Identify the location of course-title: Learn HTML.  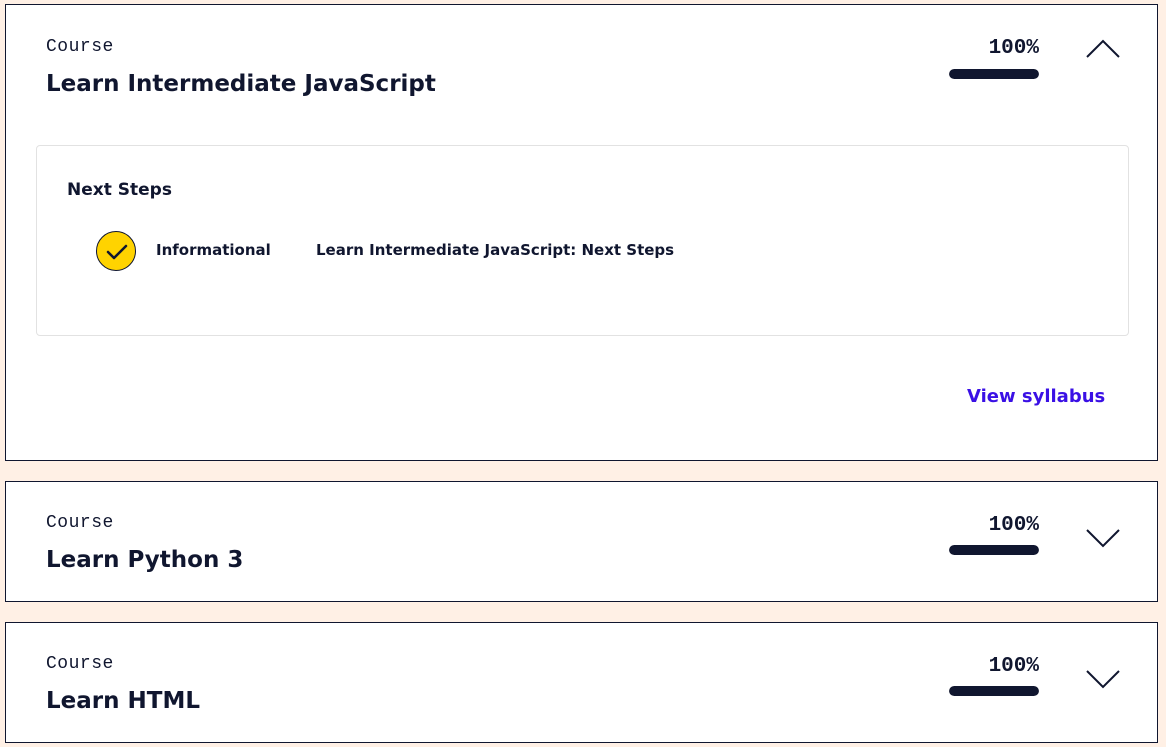
(123, 701).